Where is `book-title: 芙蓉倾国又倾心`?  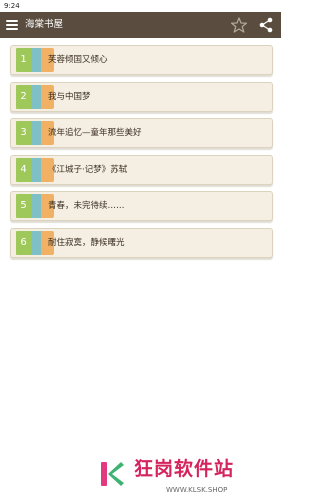
book-title: 芙蓉倾国又倾心 is located at coordinates (78, 60).